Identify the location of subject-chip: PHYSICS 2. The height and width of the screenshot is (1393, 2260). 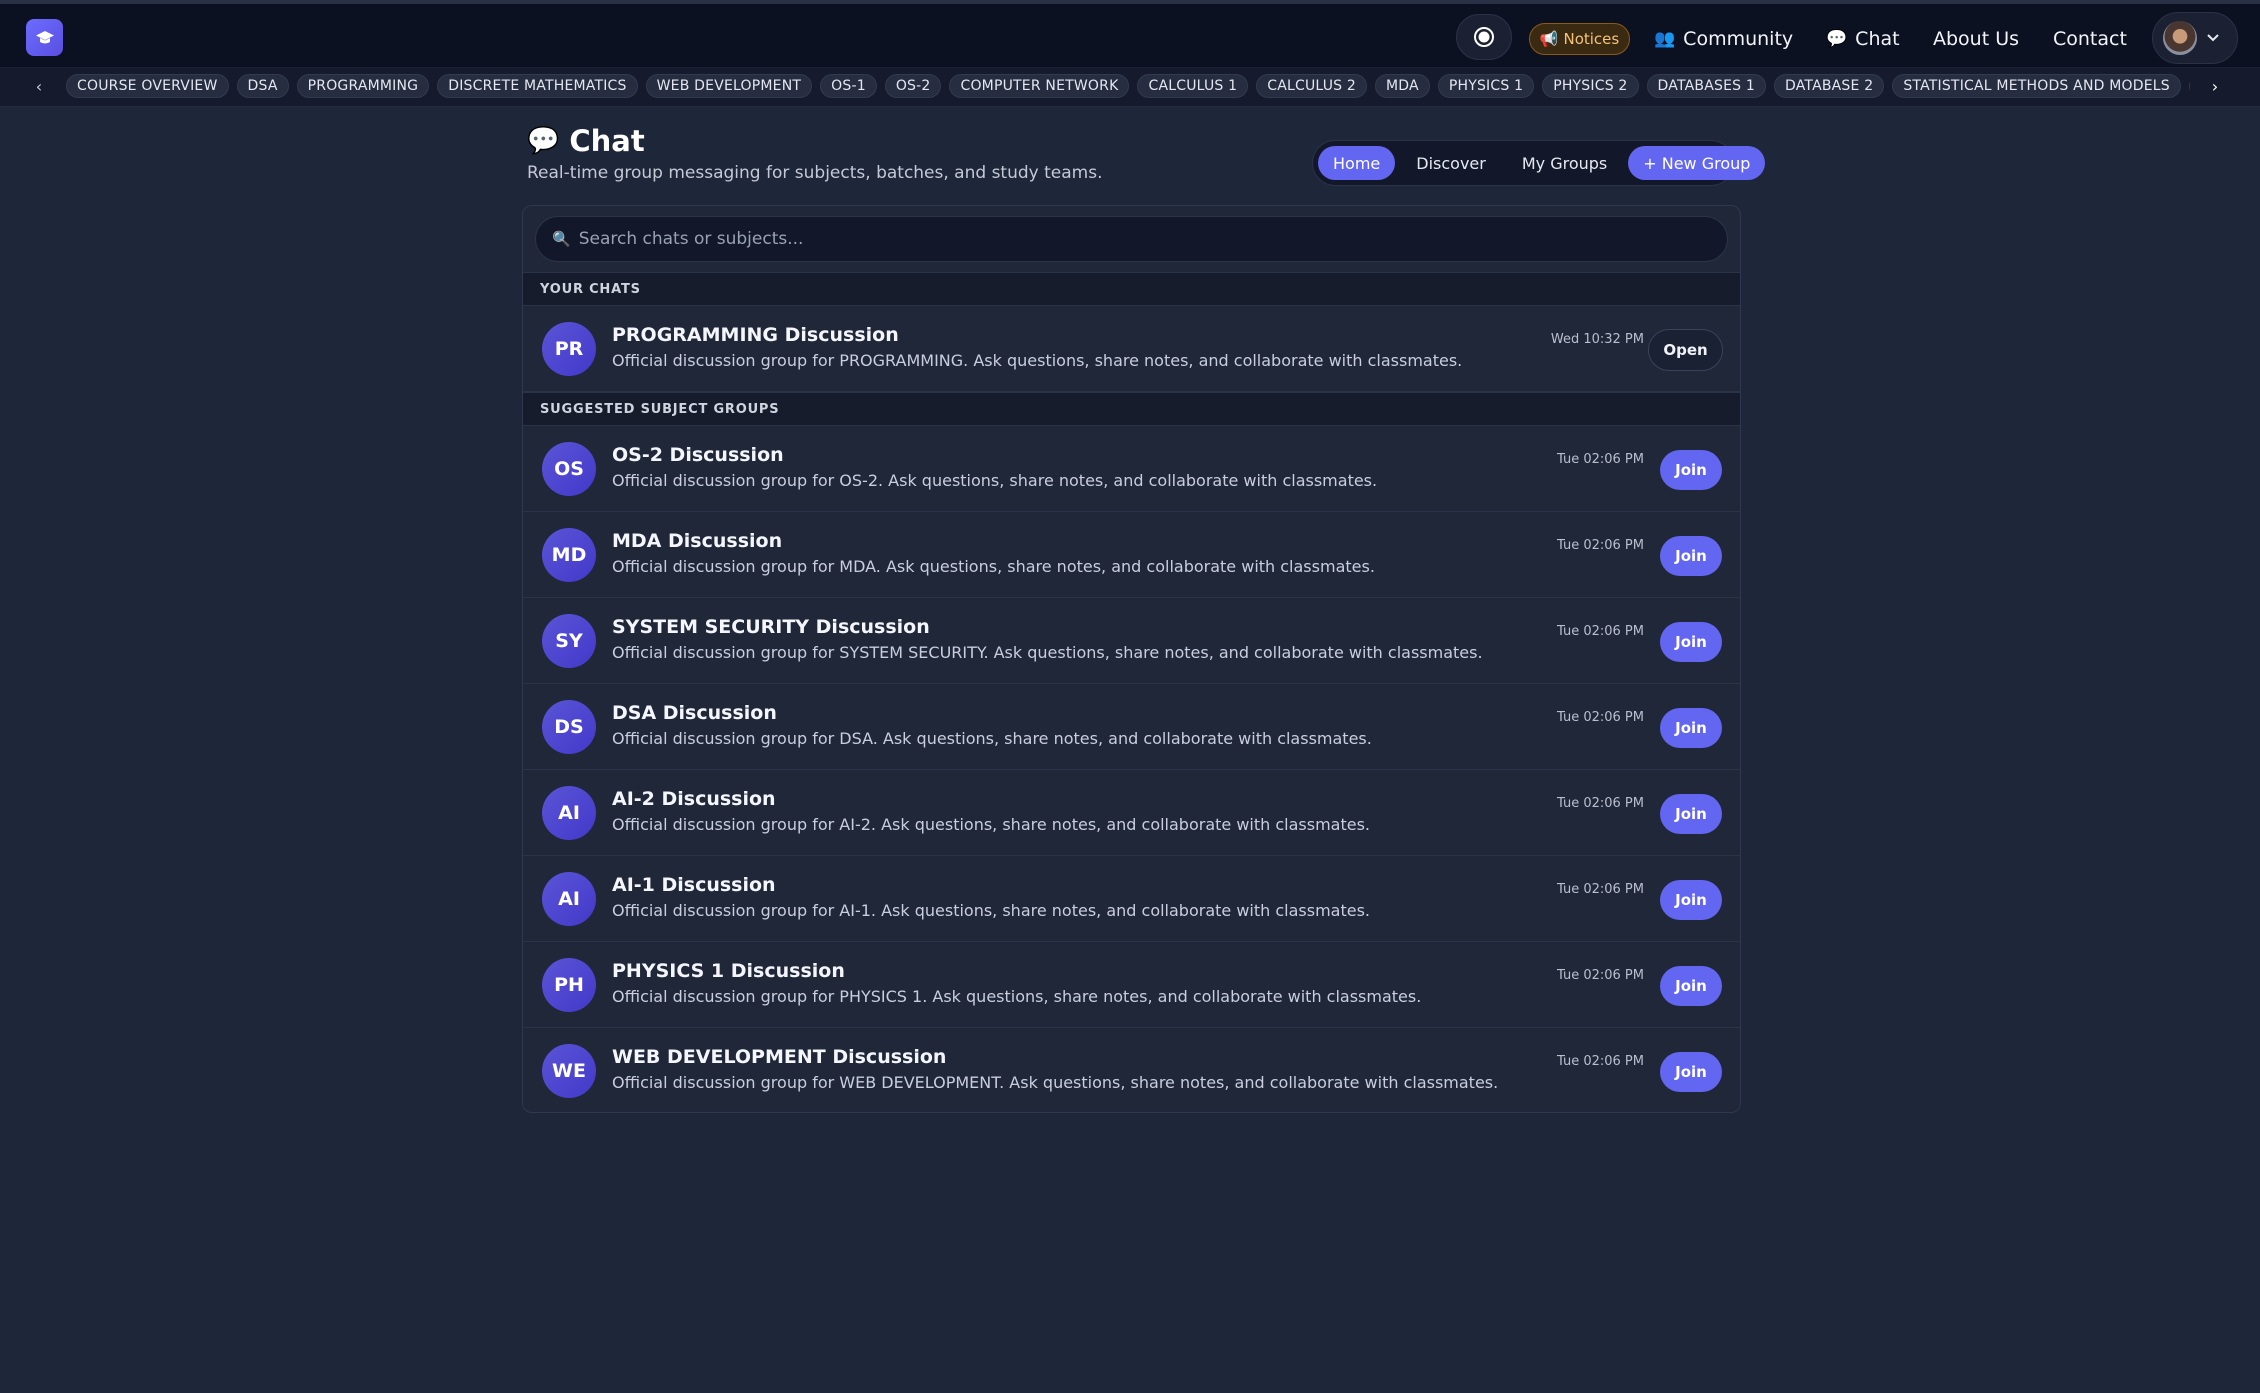
(1590, 86).